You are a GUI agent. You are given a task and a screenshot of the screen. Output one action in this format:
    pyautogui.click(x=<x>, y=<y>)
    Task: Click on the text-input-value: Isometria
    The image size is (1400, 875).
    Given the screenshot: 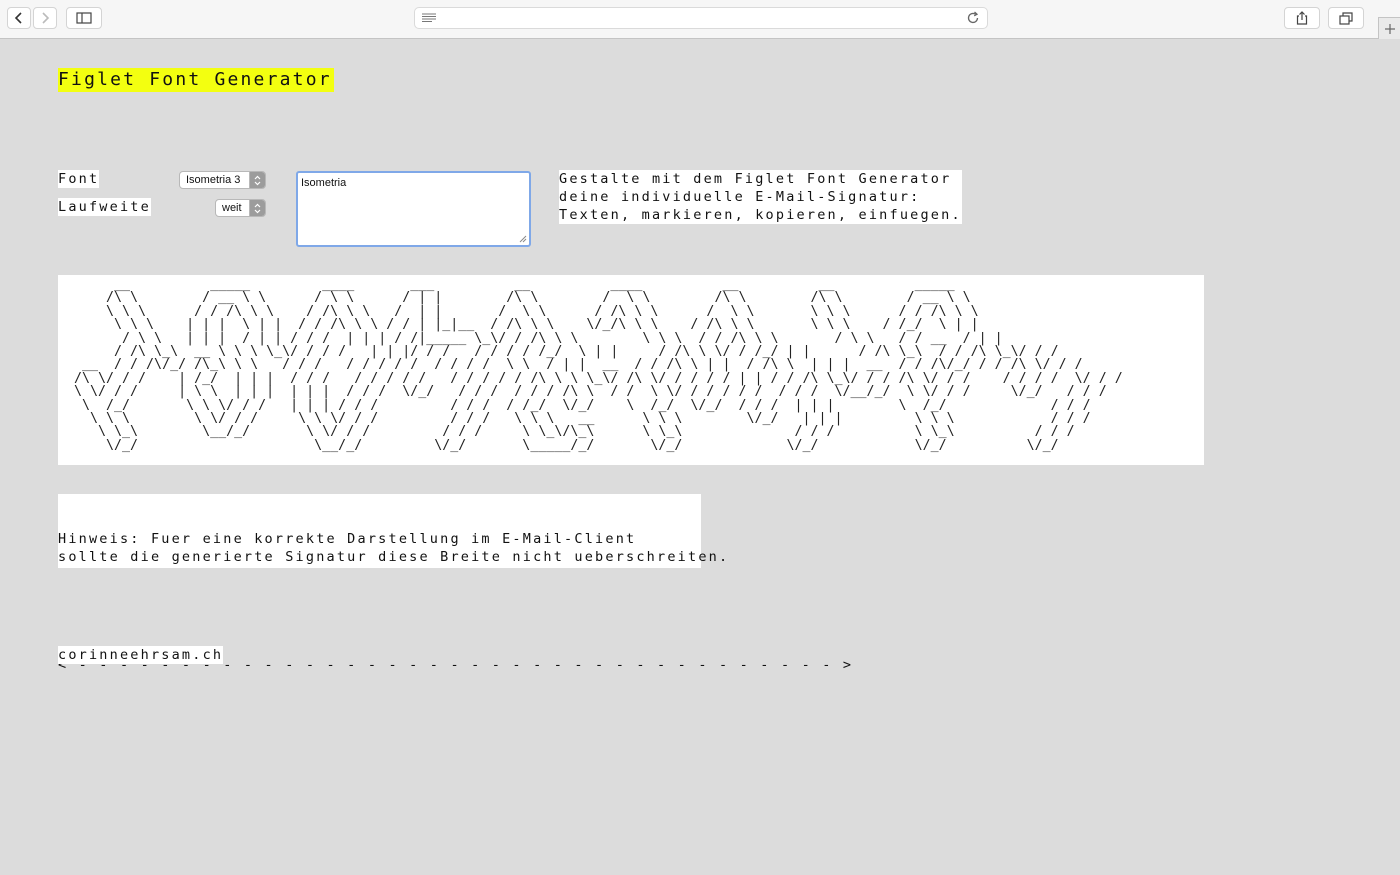 What is the action you would take?
    pyautogui.click(x=324, y=183)
    